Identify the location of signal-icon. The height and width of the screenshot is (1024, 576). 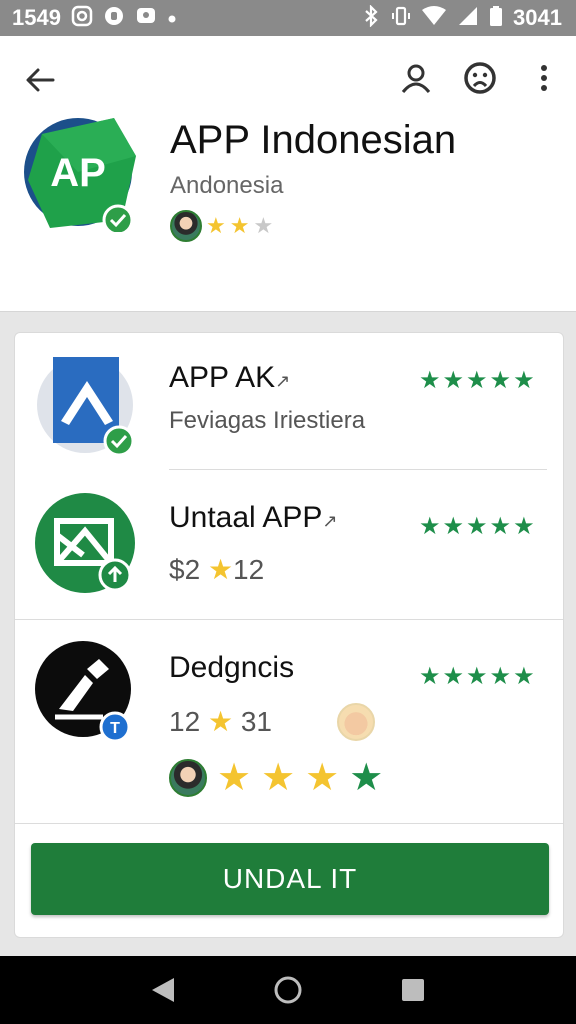
(468, 18).